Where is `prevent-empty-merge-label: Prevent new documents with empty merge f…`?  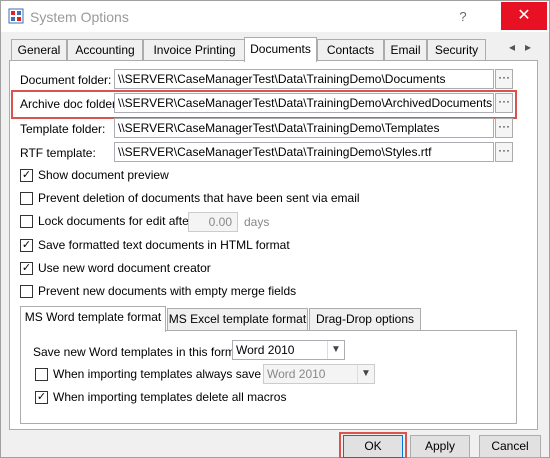
prevent-empty-merge-label: Prevent new documents with empty merge f… is located at coordinates (167, 291).